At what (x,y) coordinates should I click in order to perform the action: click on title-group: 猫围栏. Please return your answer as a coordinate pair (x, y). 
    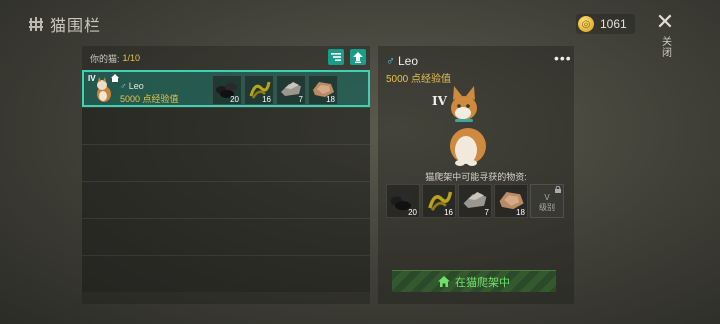
    Looking at the image, I should click on (64, 24).